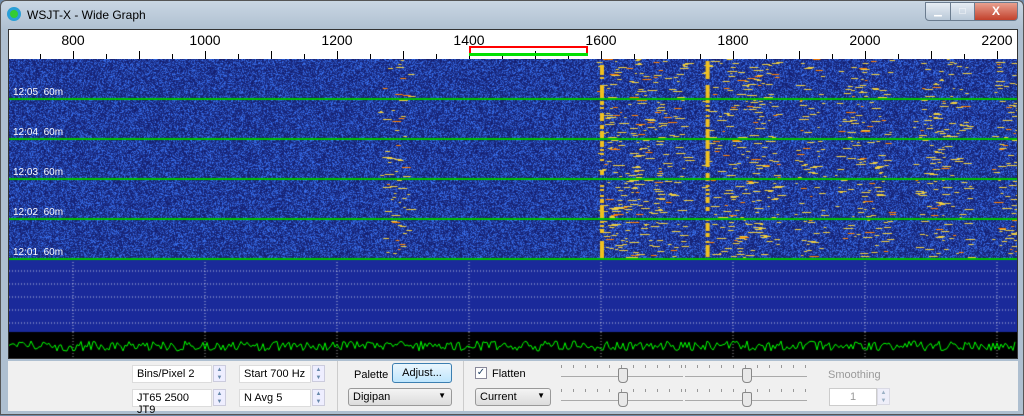  Describe the element at coordinates (601, 40) in the screenshot. I see `frequency-label: 1600` at that location.